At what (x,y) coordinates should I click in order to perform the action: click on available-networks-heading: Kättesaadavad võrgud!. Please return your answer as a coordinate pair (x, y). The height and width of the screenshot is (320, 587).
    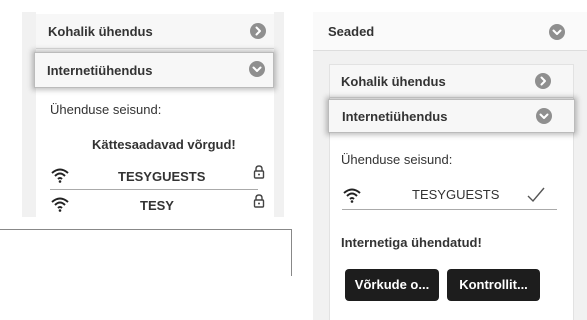
    Looking at the image, I should click on (164, 144).